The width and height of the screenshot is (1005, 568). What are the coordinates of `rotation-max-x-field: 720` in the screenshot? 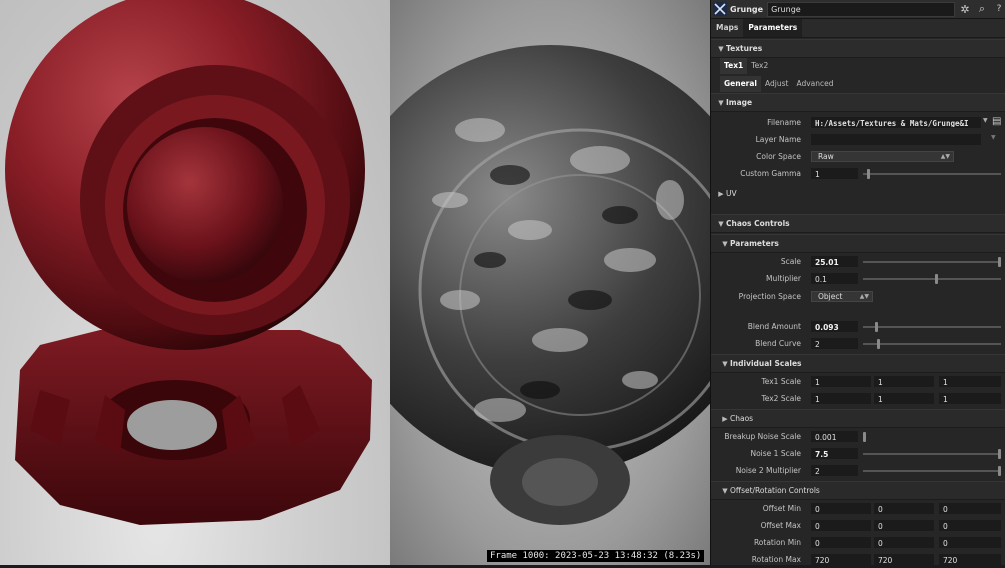 It's located at (841, 559).